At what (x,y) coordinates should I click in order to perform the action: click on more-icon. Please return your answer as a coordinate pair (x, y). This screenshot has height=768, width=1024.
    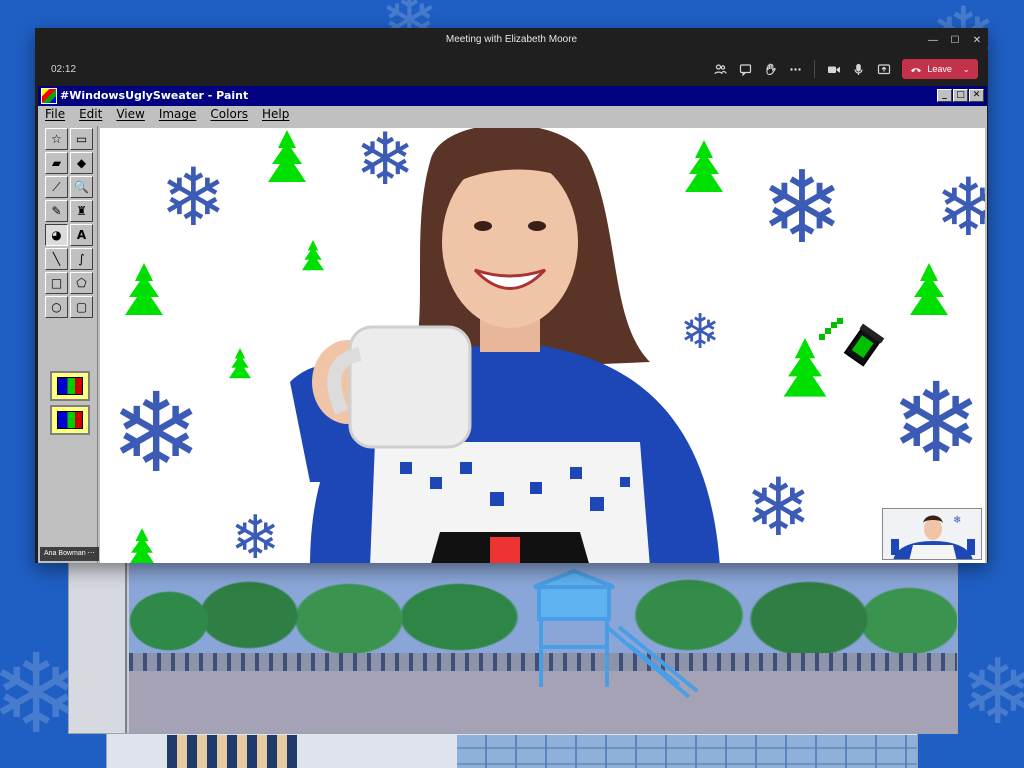
    Looking at the image, I should click on (795, 69).